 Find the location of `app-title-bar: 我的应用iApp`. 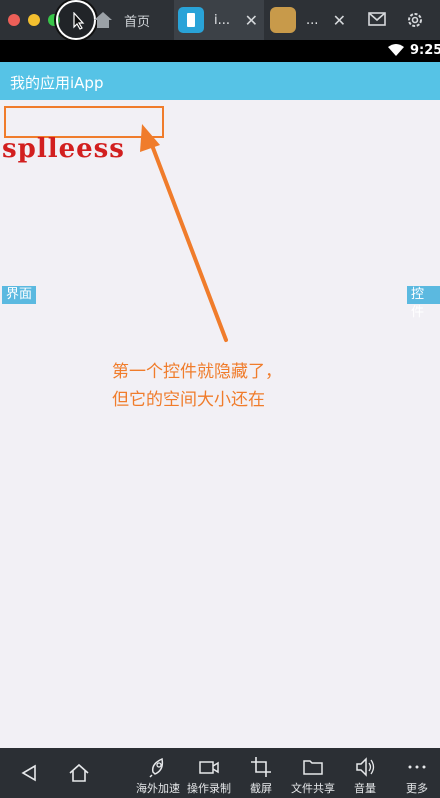

app-title-bar: 我的应用iApp is located at coordinates (220, 81).